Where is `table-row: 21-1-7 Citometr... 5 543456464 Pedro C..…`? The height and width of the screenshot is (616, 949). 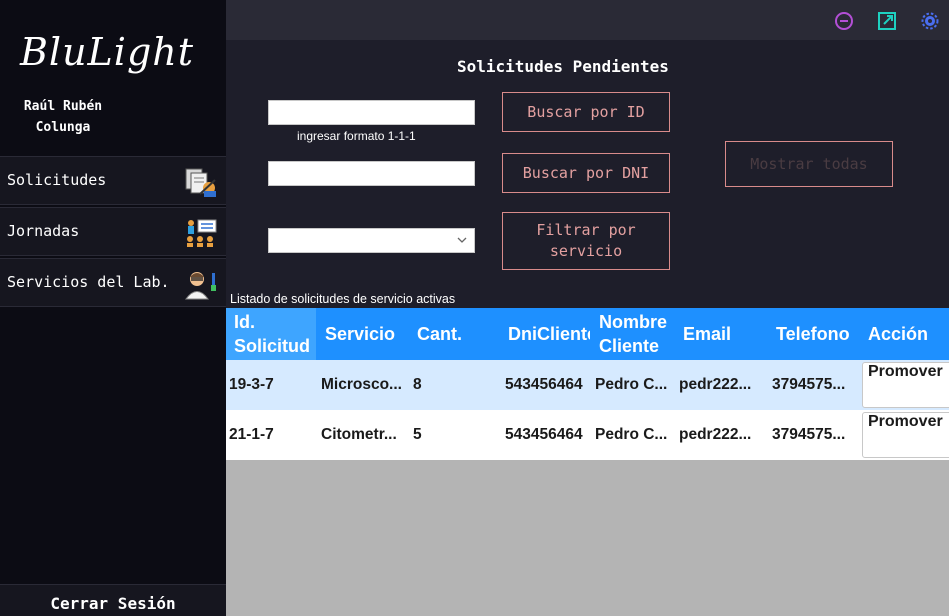 table-row: 21-1-7 Citometr... 5 543456464 Pedro C..… is located at coordinates (587, 435).